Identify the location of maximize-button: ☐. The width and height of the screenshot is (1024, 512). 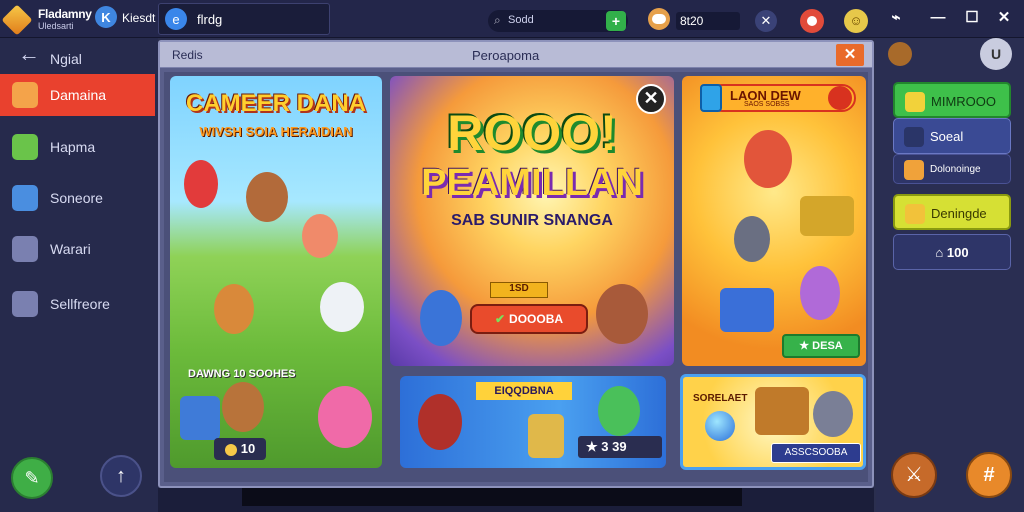
(972, 18).